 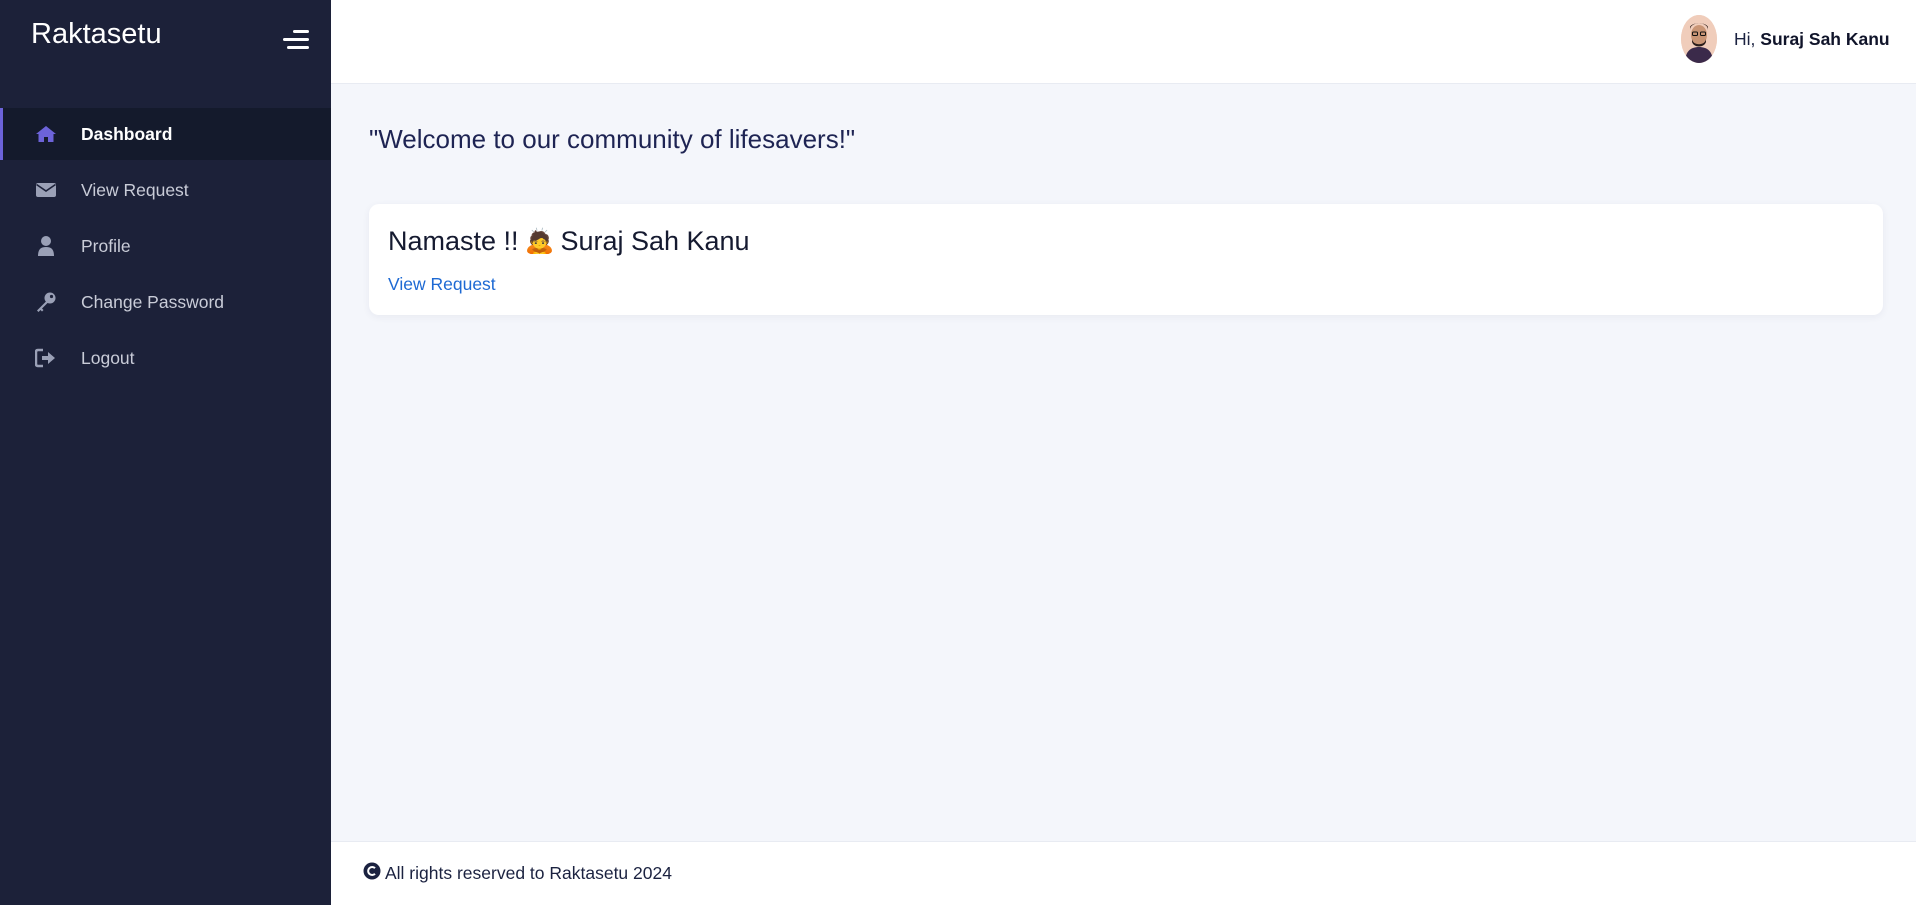 I want to click on greeting-prefix: Hi,, so click(x=1745, y=39).